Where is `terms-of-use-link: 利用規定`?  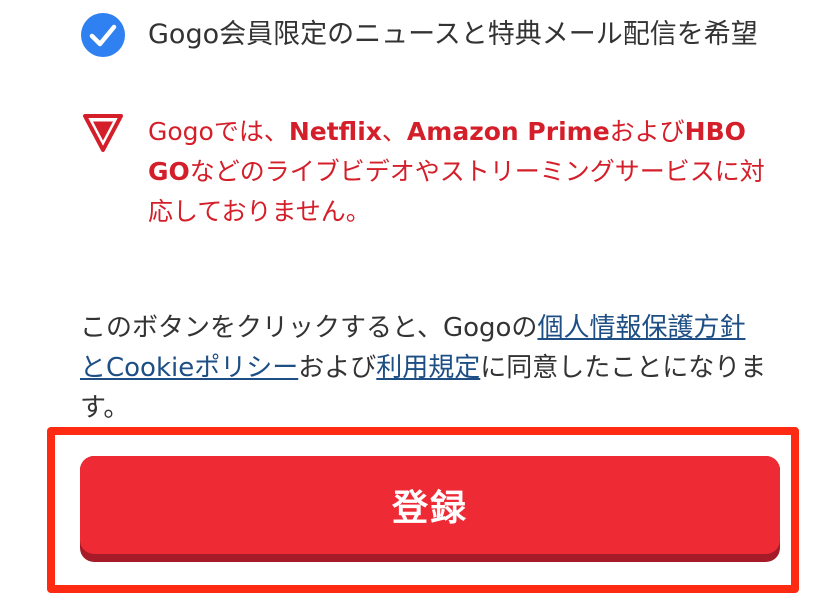
terms-of-use-link: 利用規定 is located at coordinates (428, 368).